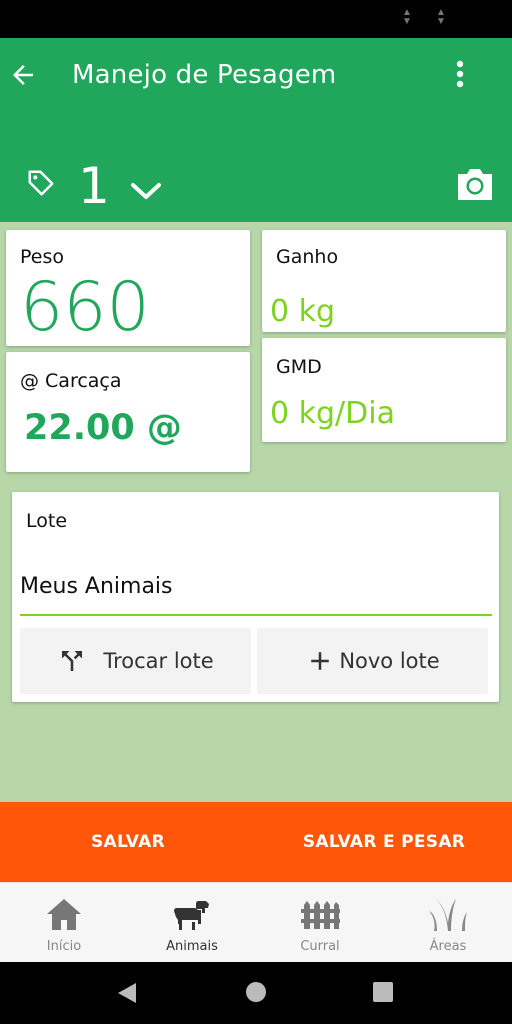 The width and height of the screenshot is (512, 1024). Describe the element at coordinates (303, 311) in the screenshot. I see `gain-value: 0 kg` at that location.